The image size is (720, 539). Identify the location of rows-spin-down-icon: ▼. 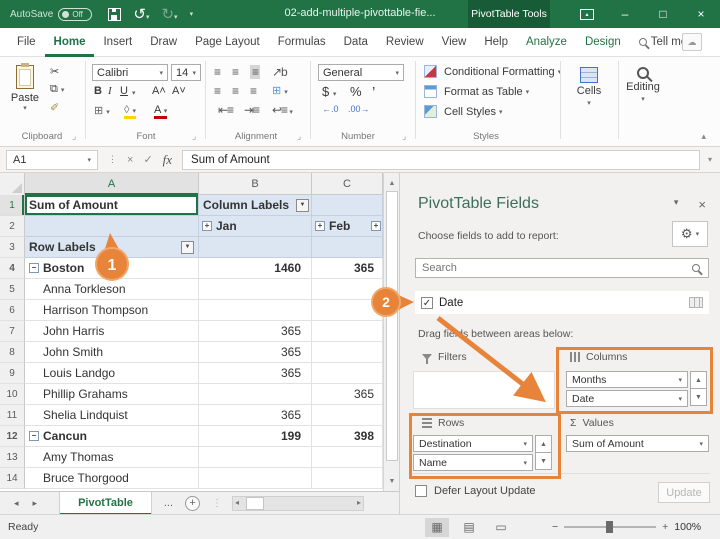
(543, 461).